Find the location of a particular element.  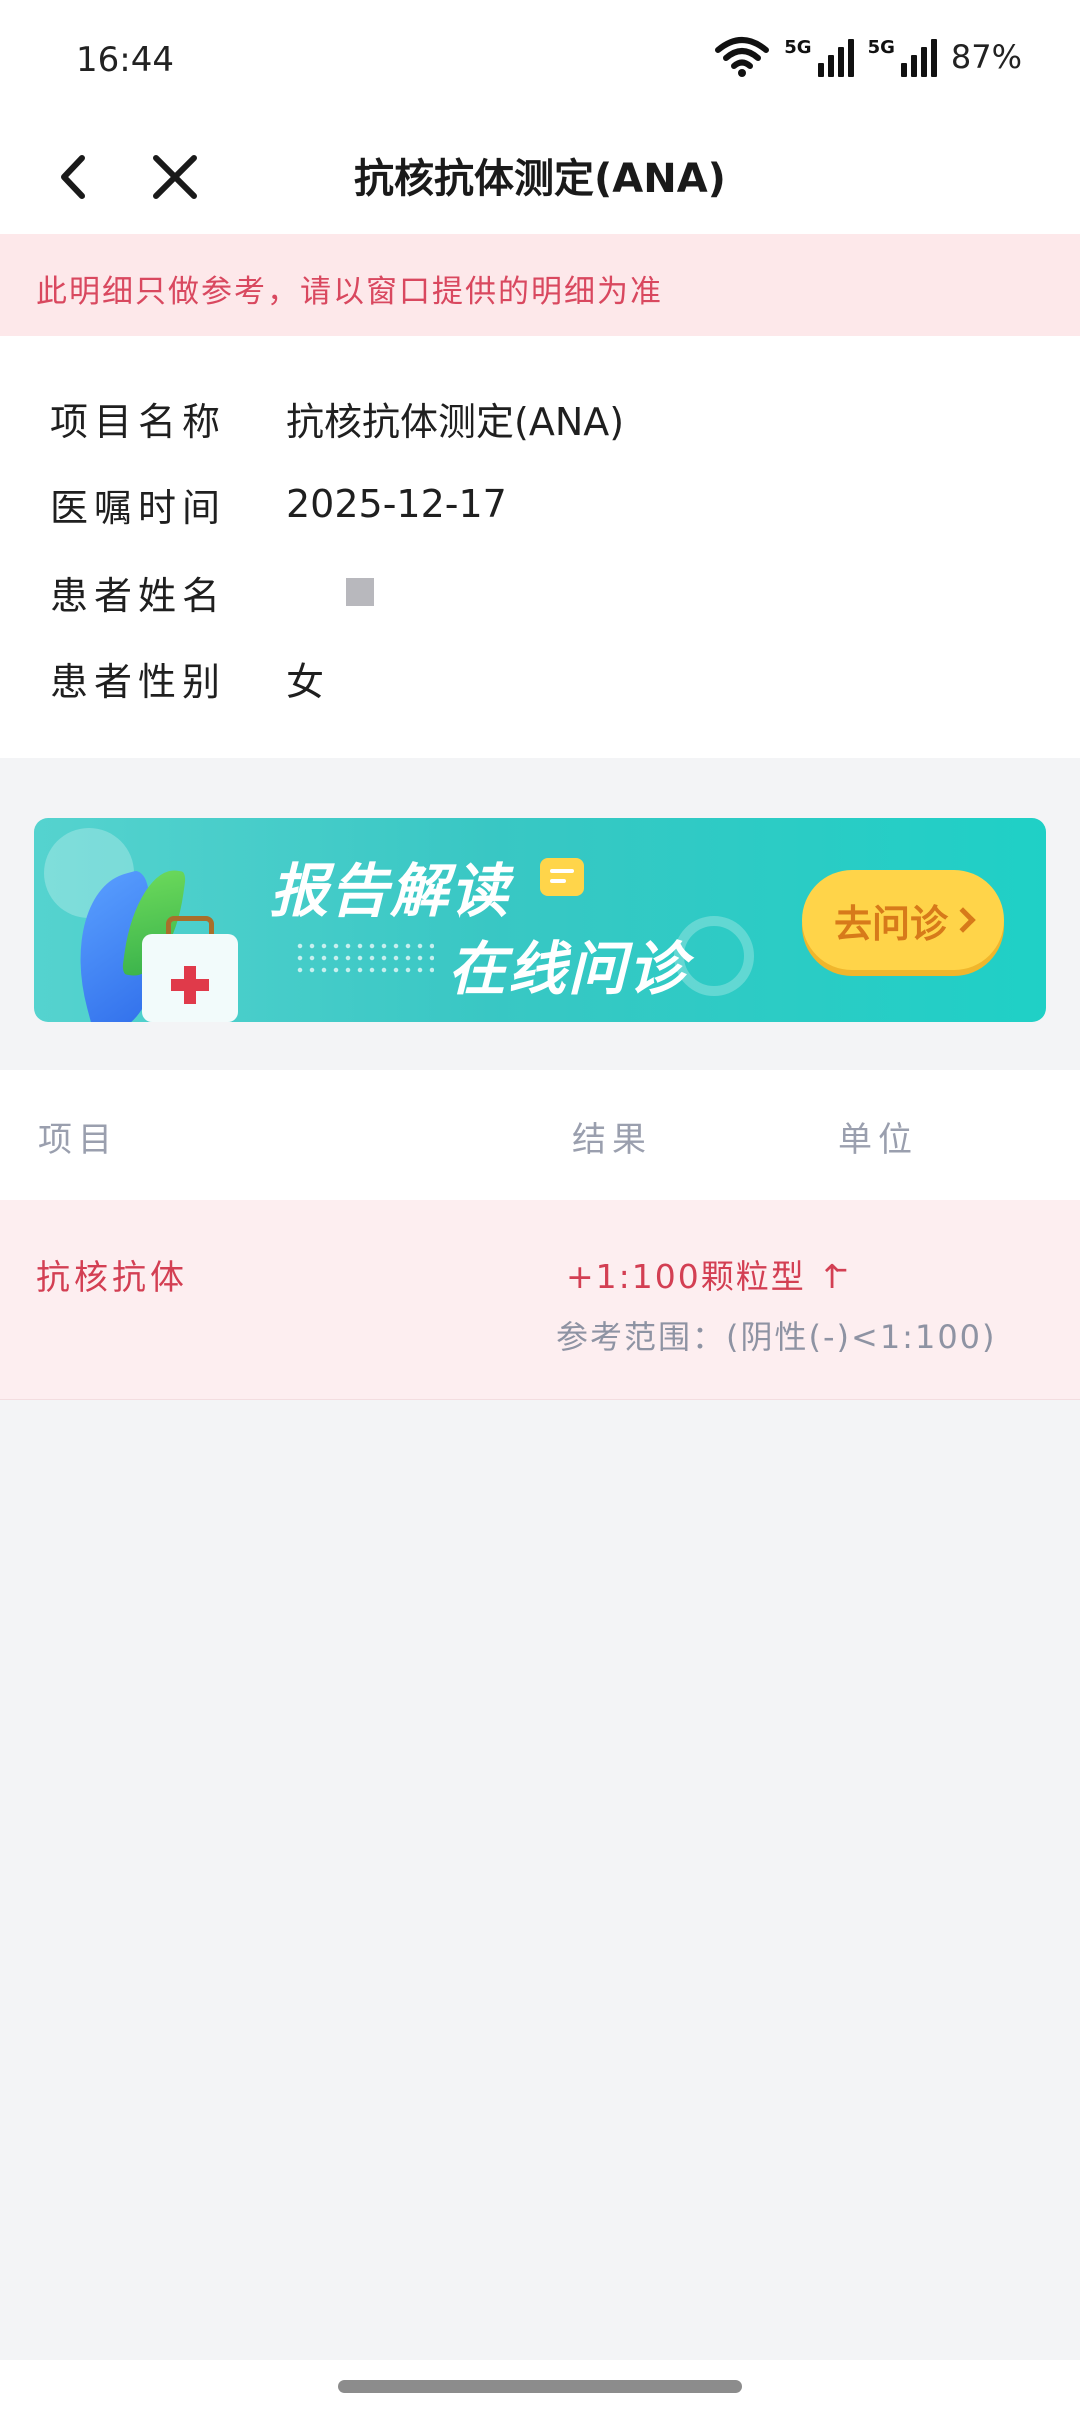

online-consult-banner: 报告解读 在线问诊 去问诊 is located at coordinates (540, 920).